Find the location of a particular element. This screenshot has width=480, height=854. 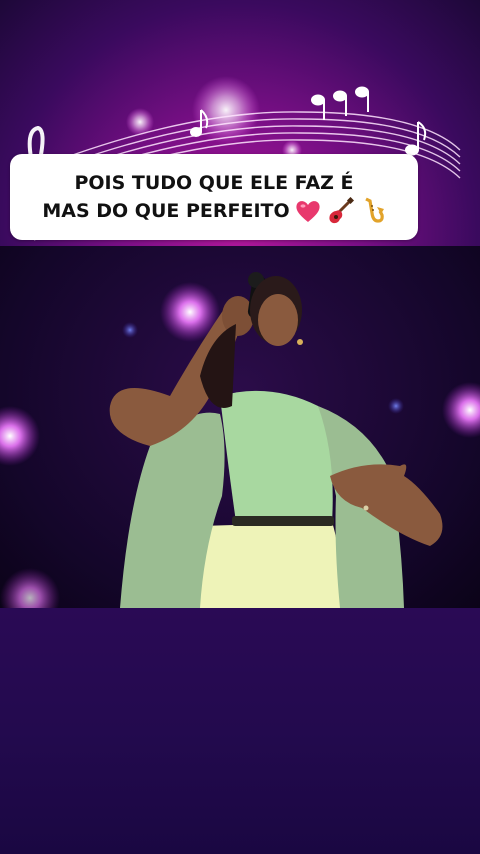

caption-line-2: MAS DO QUE PERFEITO is located at coordinates (166, 211).